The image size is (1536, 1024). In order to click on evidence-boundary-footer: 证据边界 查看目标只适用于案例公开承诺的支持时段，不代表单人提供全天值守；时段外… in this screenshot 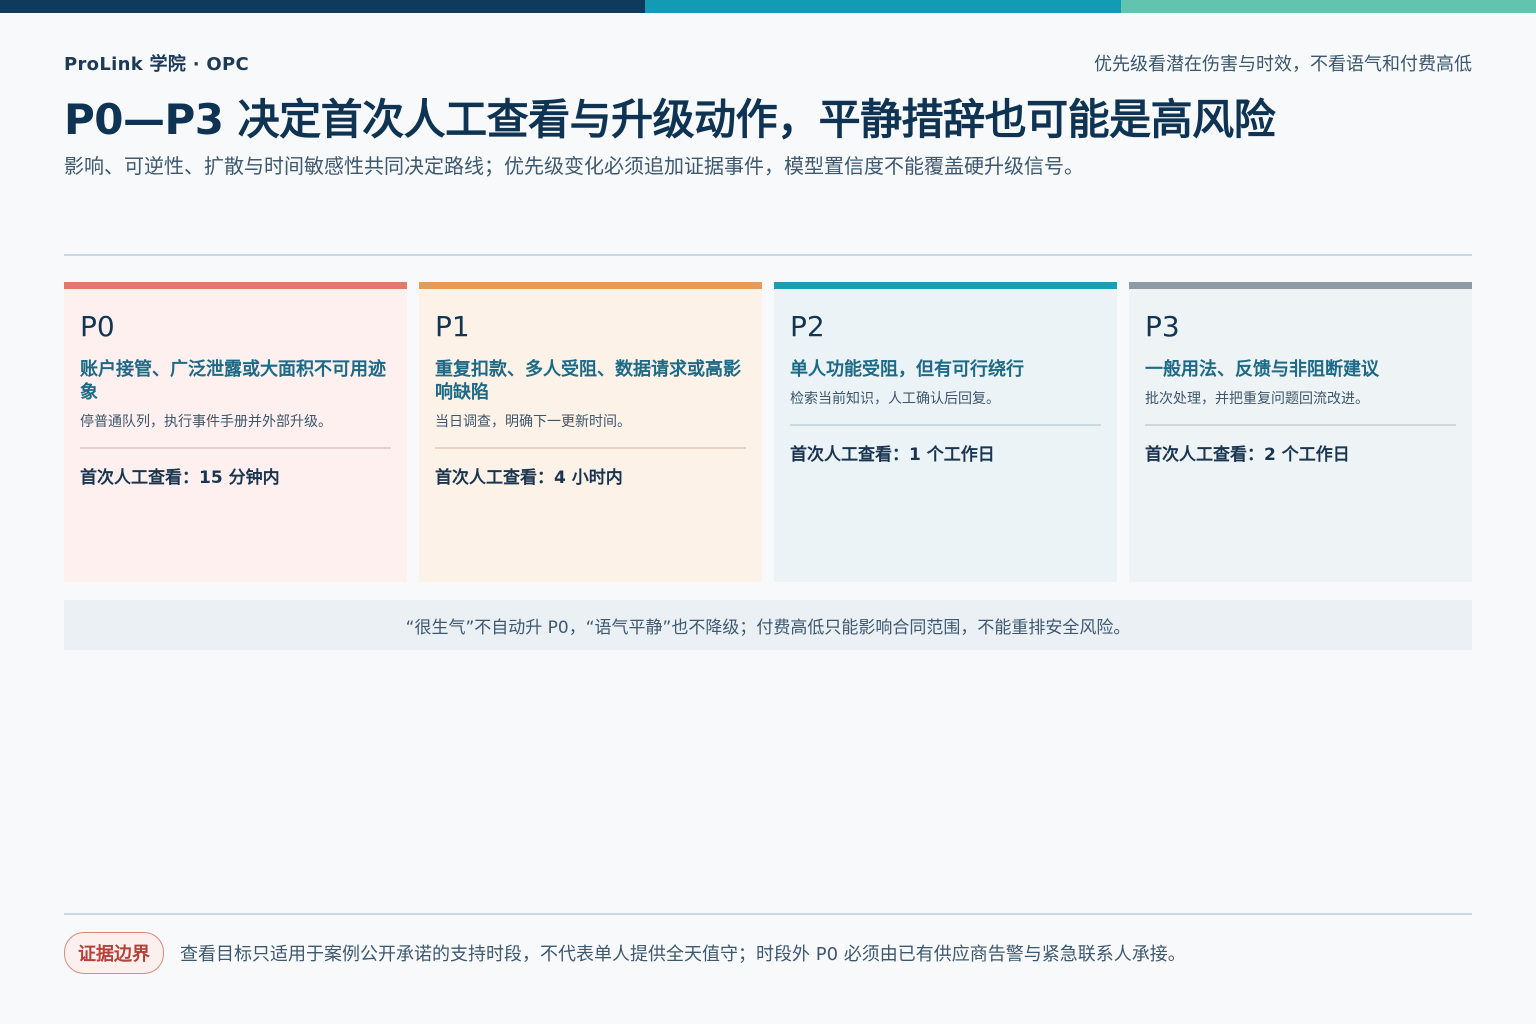, I will do `click(768, 953)`.